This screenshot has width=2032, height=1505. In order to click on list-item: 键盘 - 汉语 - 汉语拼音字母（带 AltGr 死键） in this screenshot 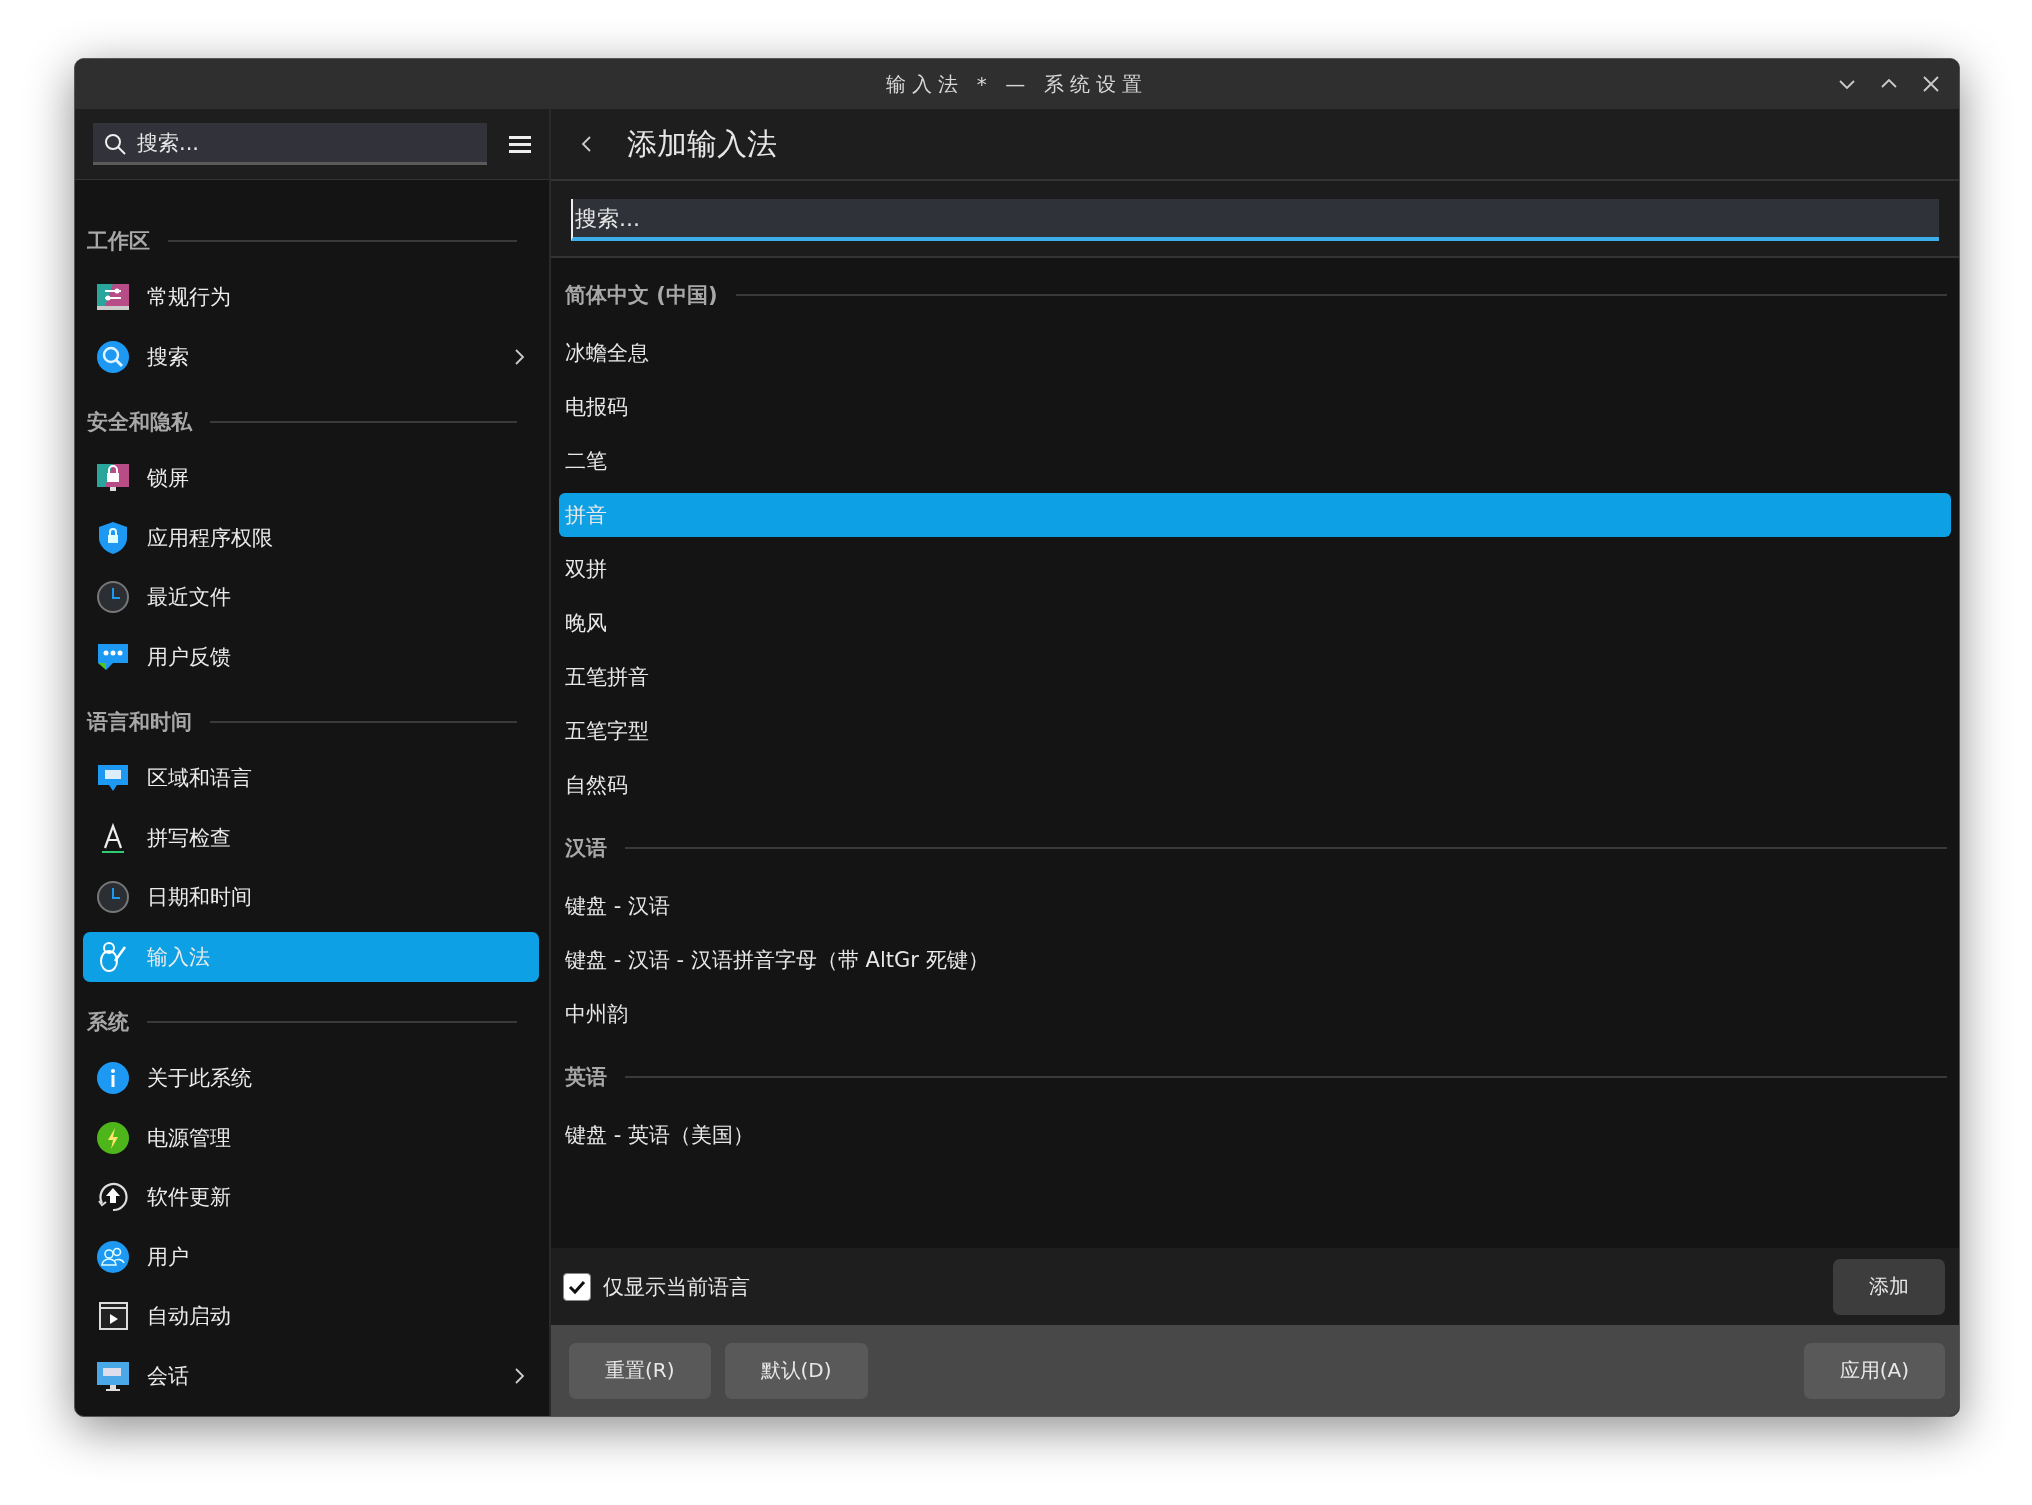, I will do `click(1255, 960)`.